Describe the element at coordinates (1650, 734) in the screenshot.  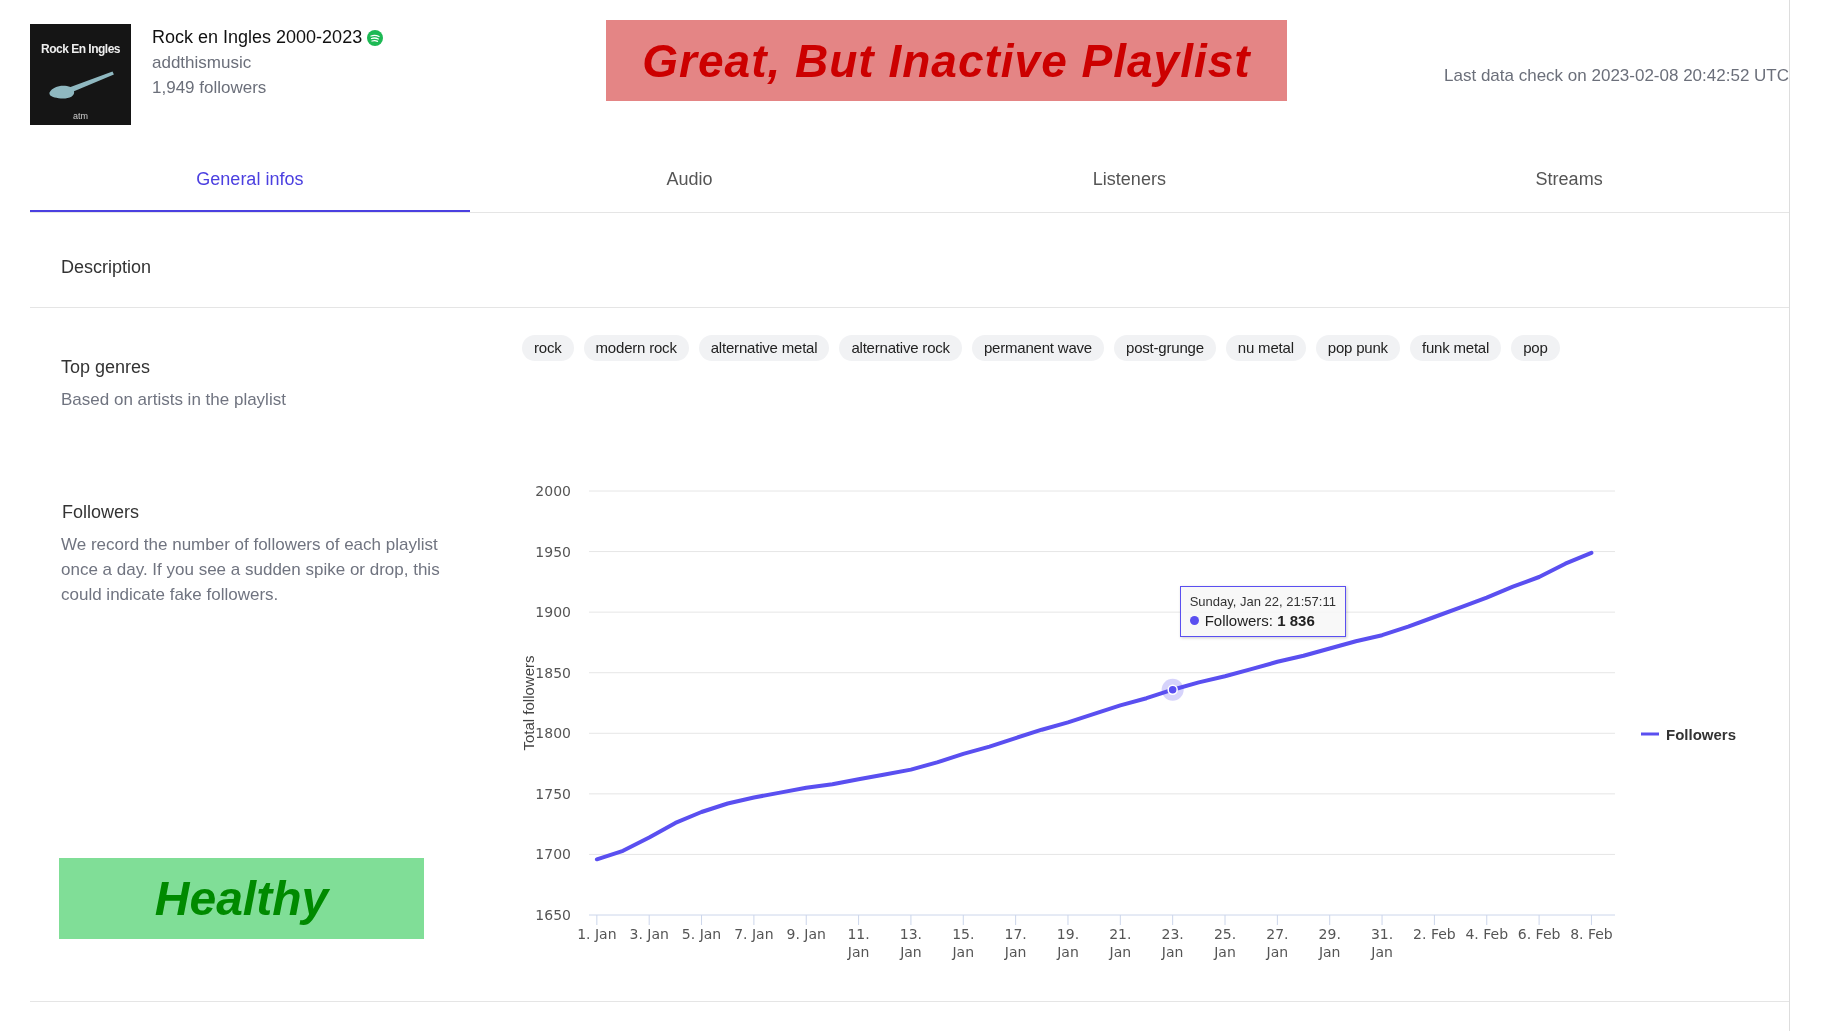
I see `legend-line-icon` at that location.